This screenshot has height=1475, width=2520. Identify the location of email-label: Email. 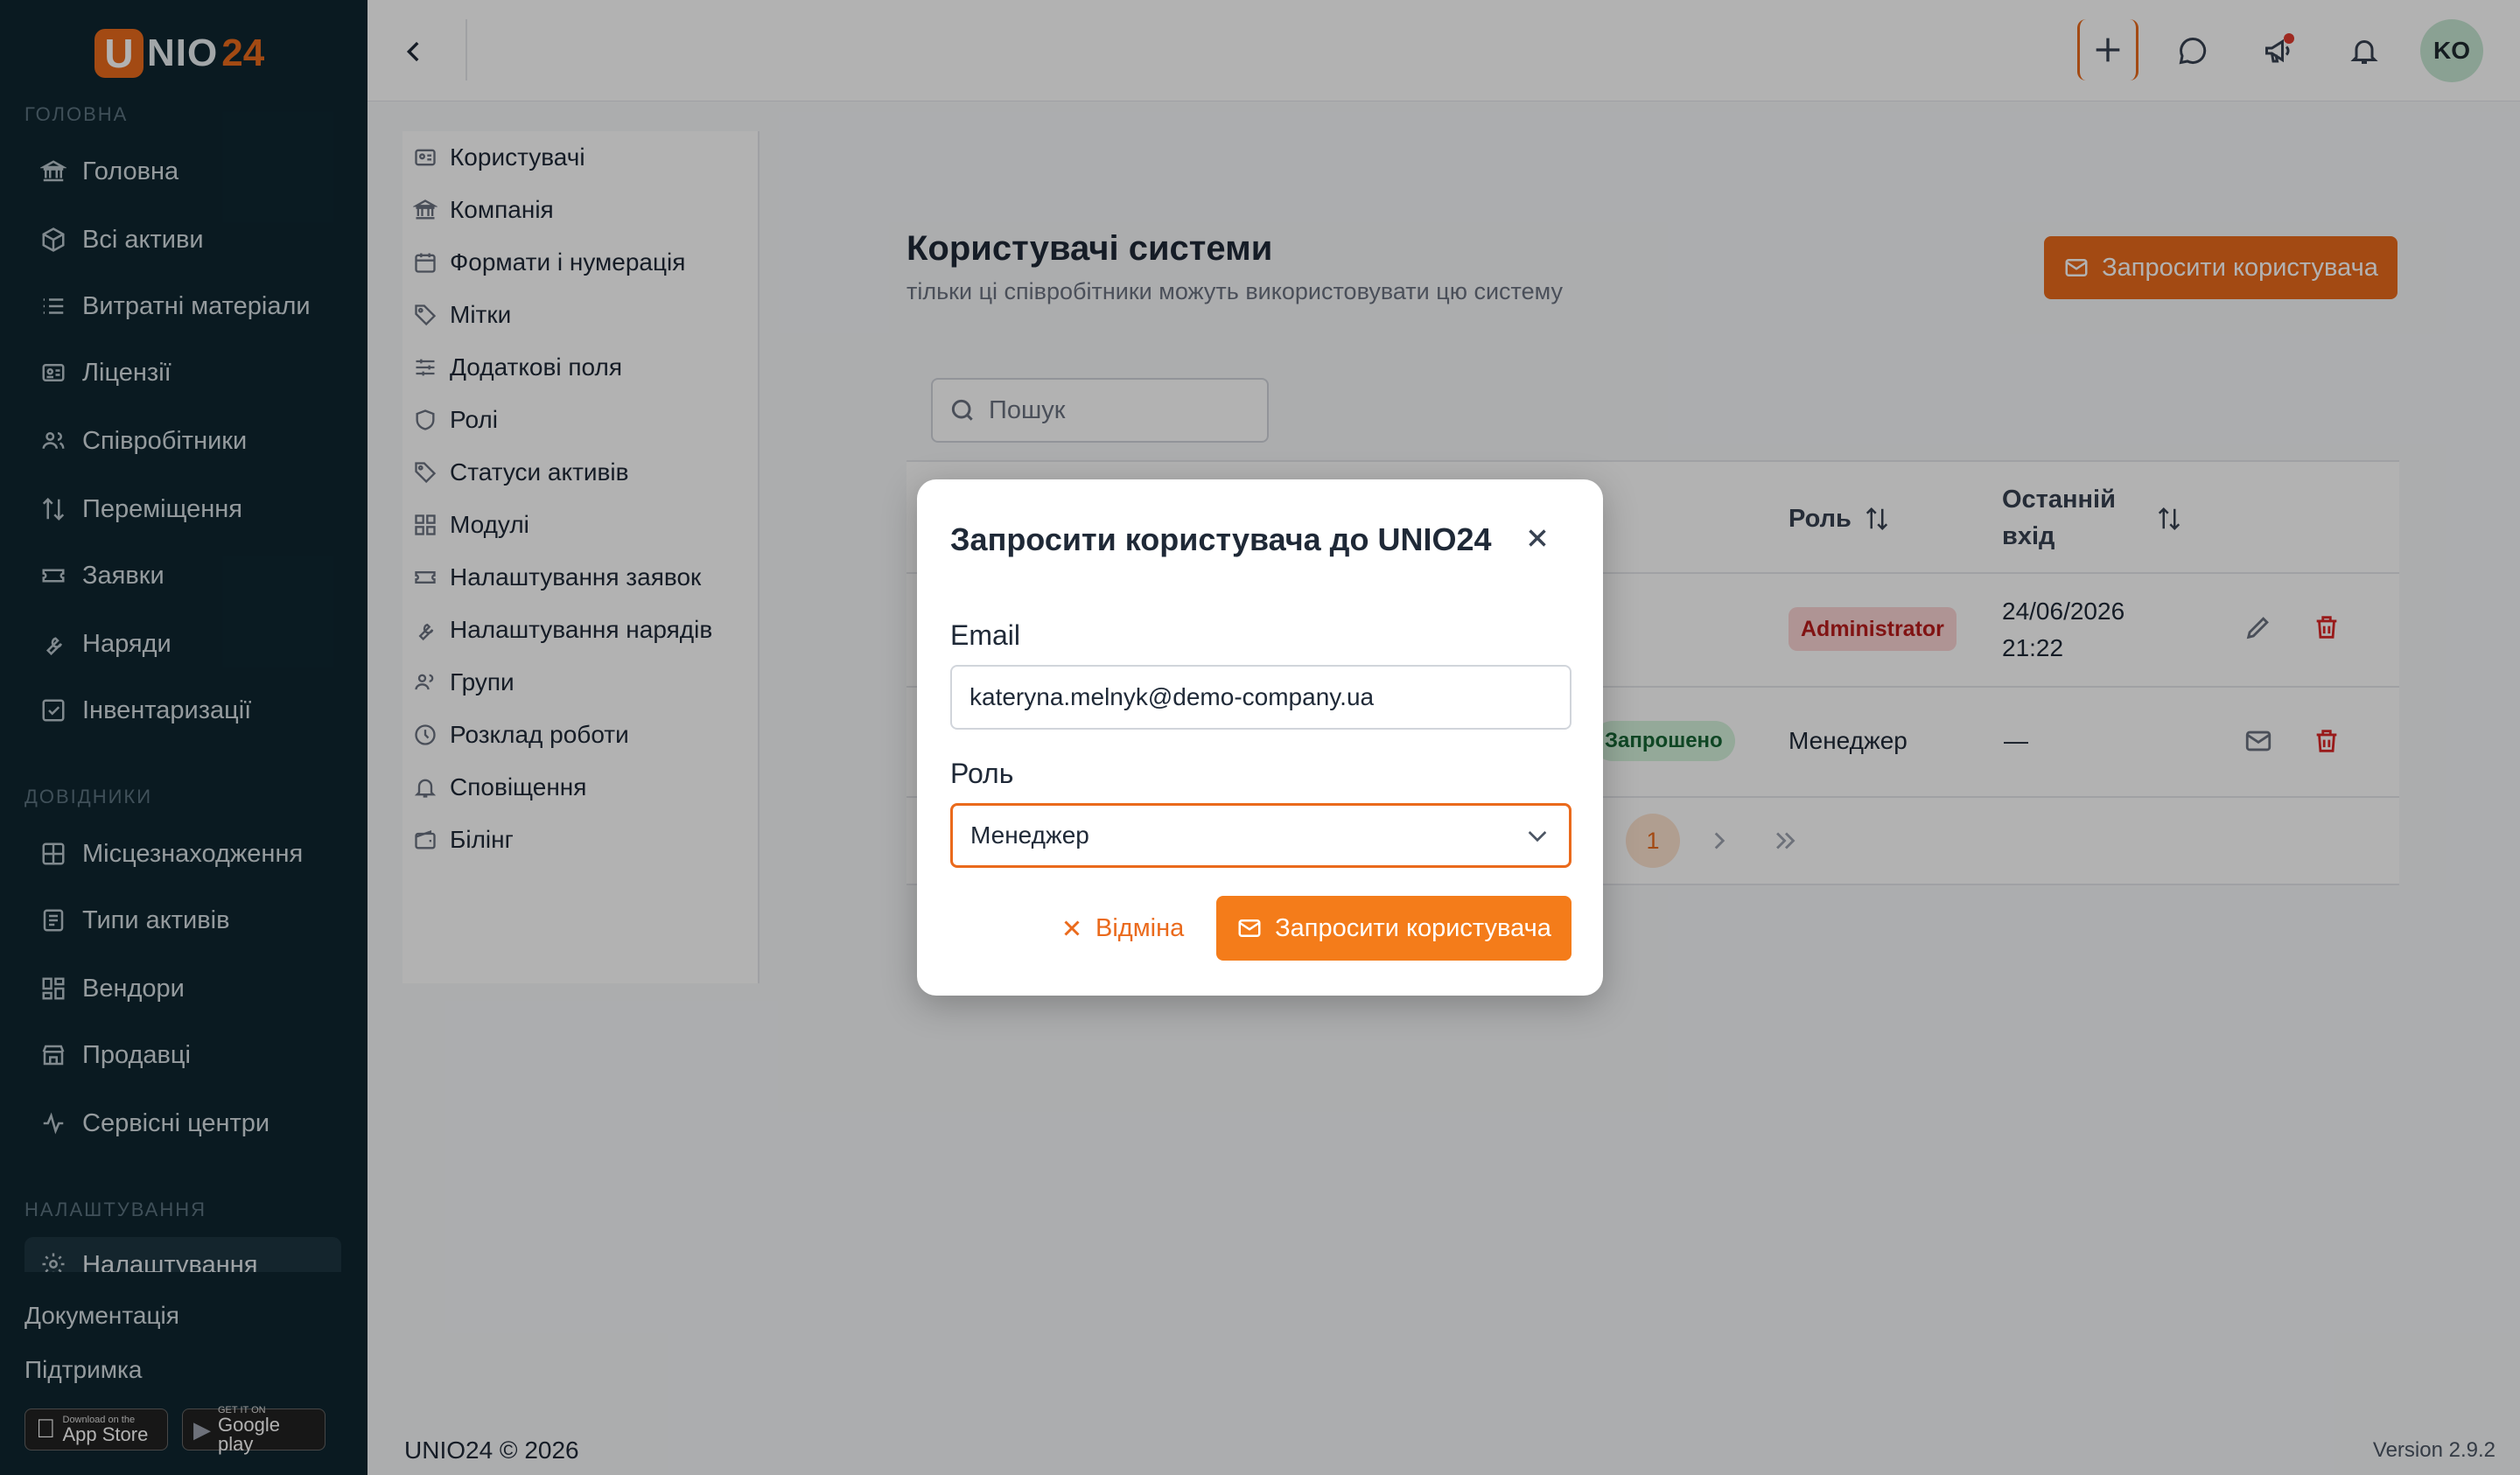
(985, 635).